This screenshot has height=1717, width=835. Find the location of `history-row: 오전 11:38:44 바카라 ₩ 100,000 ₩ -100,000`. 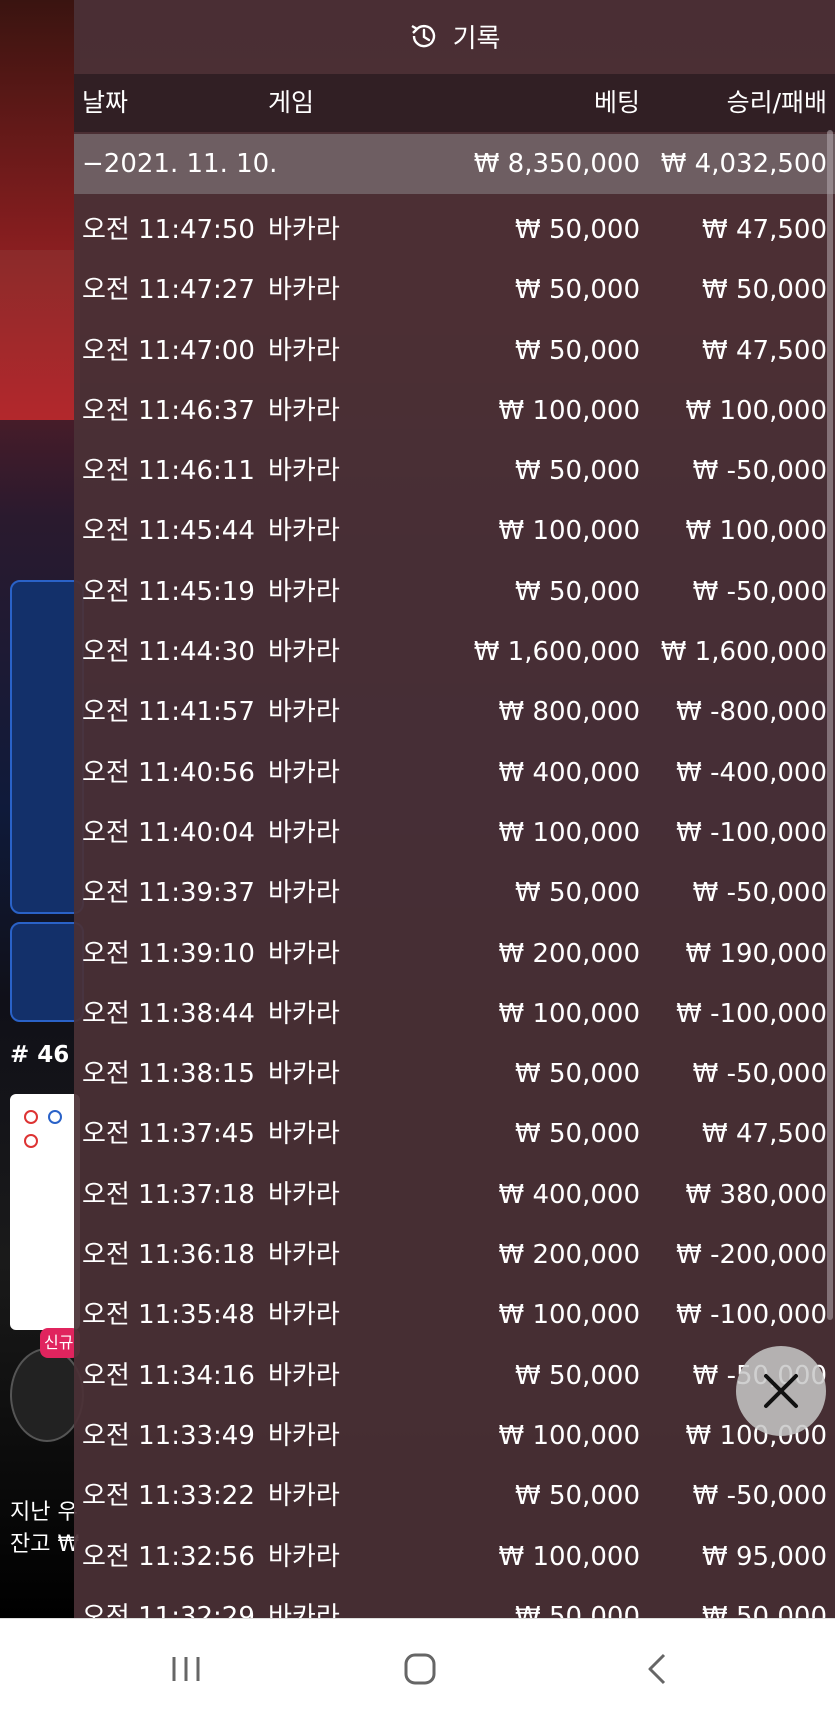

history-row: 오전 11:38:44 바카라 ₩ 100,000 ₩ -100,000 is located at coordinates (454, 1014).